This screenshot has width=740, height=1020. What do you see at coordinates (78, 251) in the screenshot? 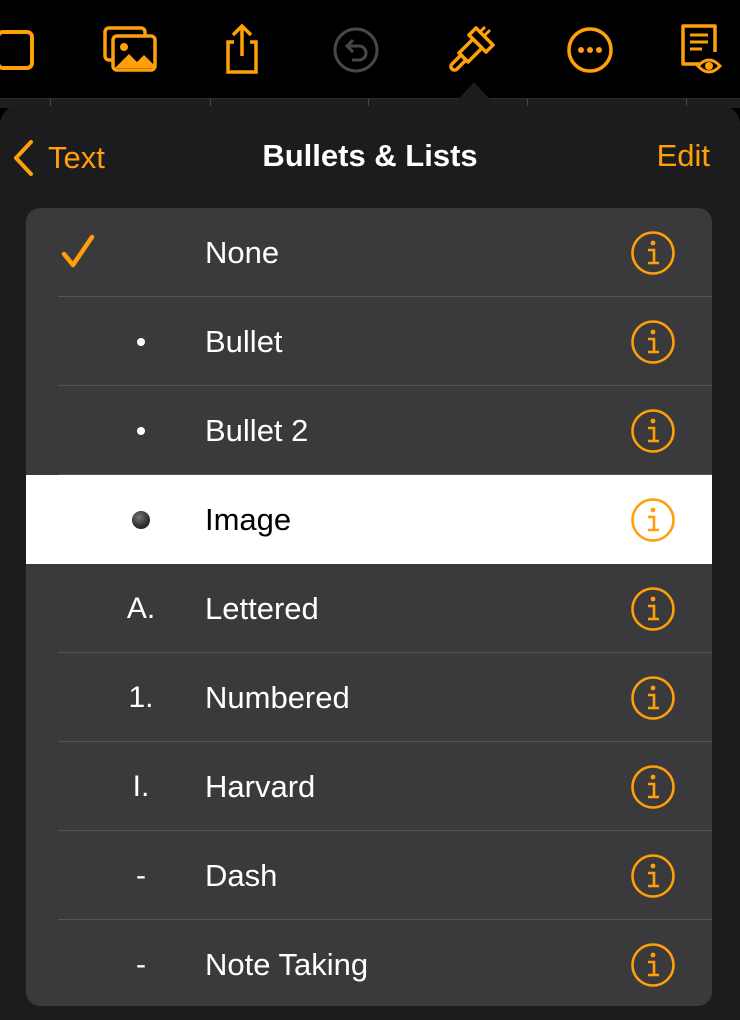
I see `checkmark-icon` at bounding box center [78, 251].